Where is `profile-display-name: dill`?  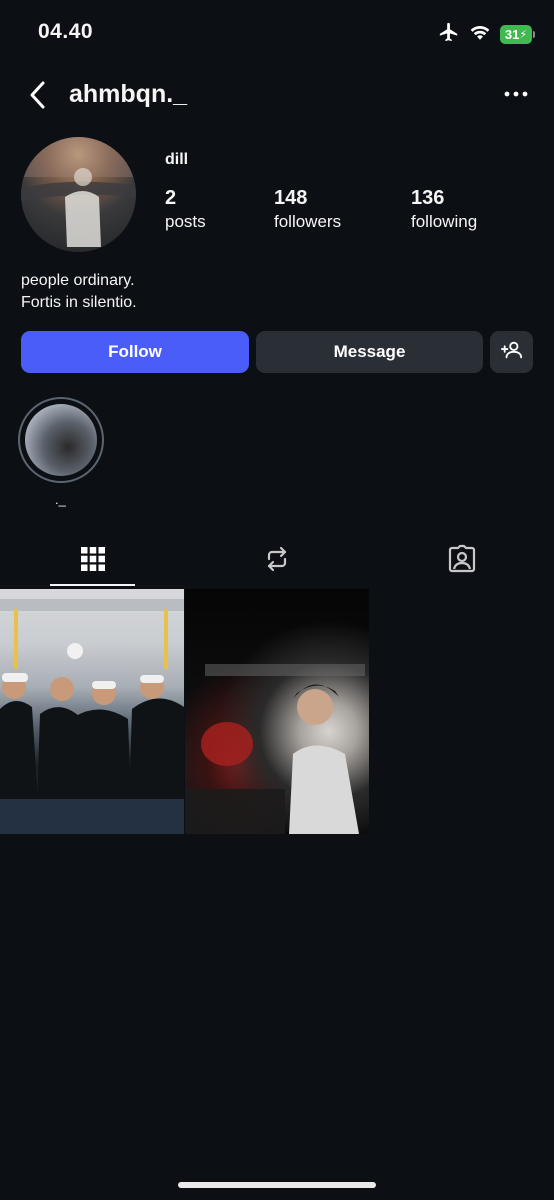
profile-display-name: dill is located at coordinates (177, 159).